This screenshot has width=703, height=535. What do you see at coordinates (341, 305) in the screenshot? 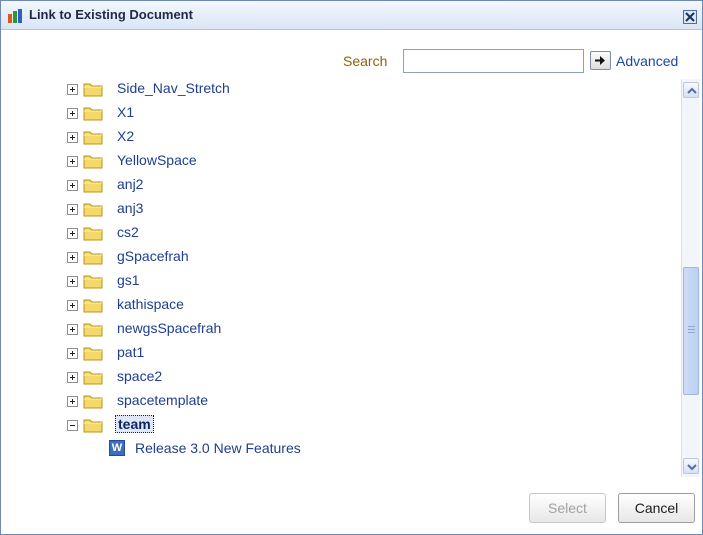
I see `tree-node: kathispace` at bounding box center [341, 305].